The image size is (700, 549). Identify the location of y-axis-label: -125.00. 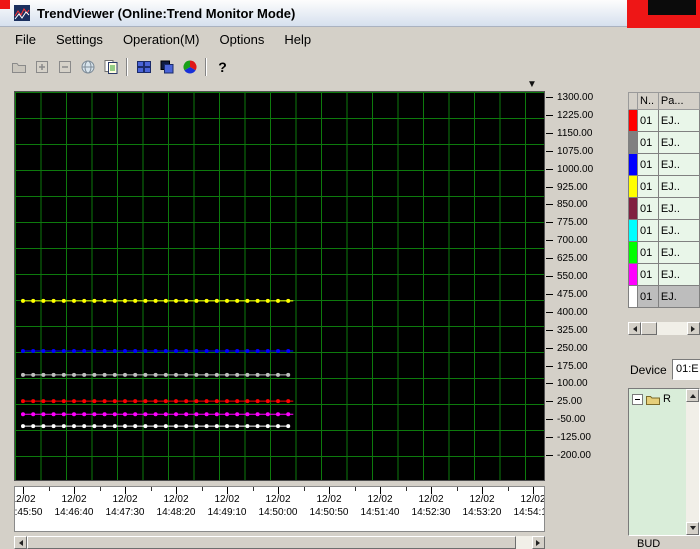
(574, 438).